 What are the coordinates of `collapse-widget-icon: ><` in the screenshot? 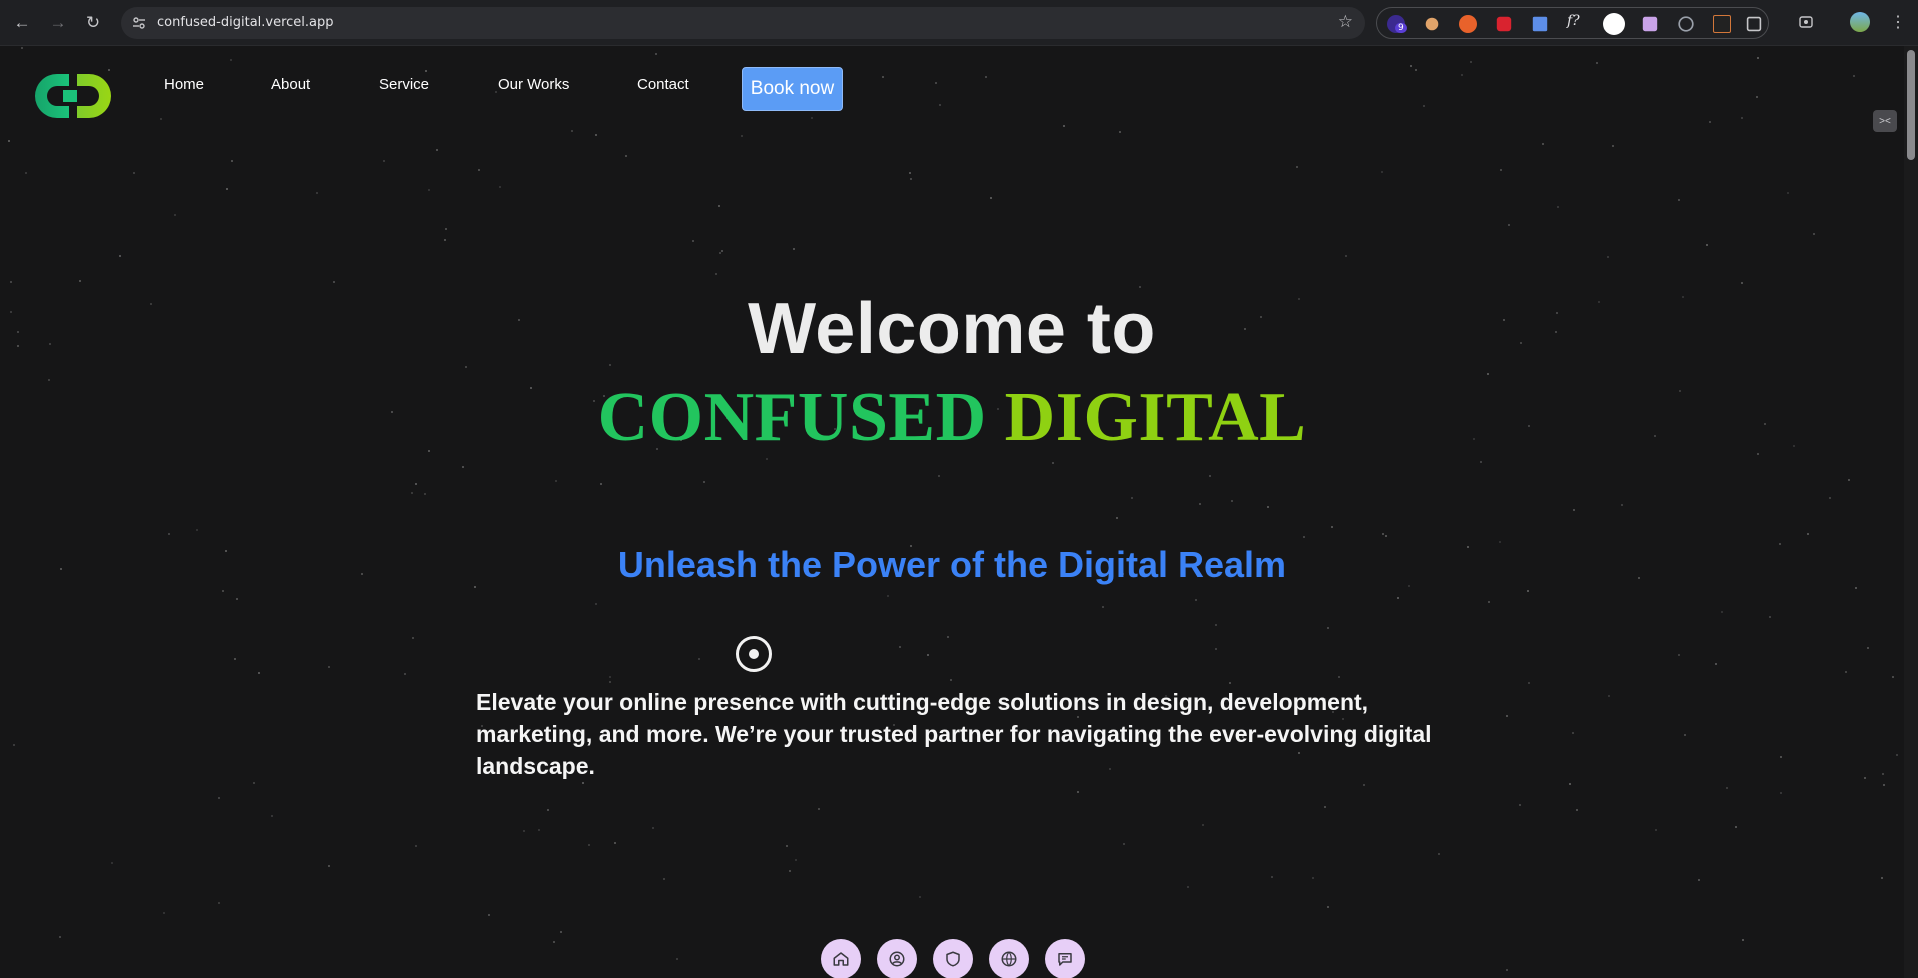 It's located at (1885, 121).